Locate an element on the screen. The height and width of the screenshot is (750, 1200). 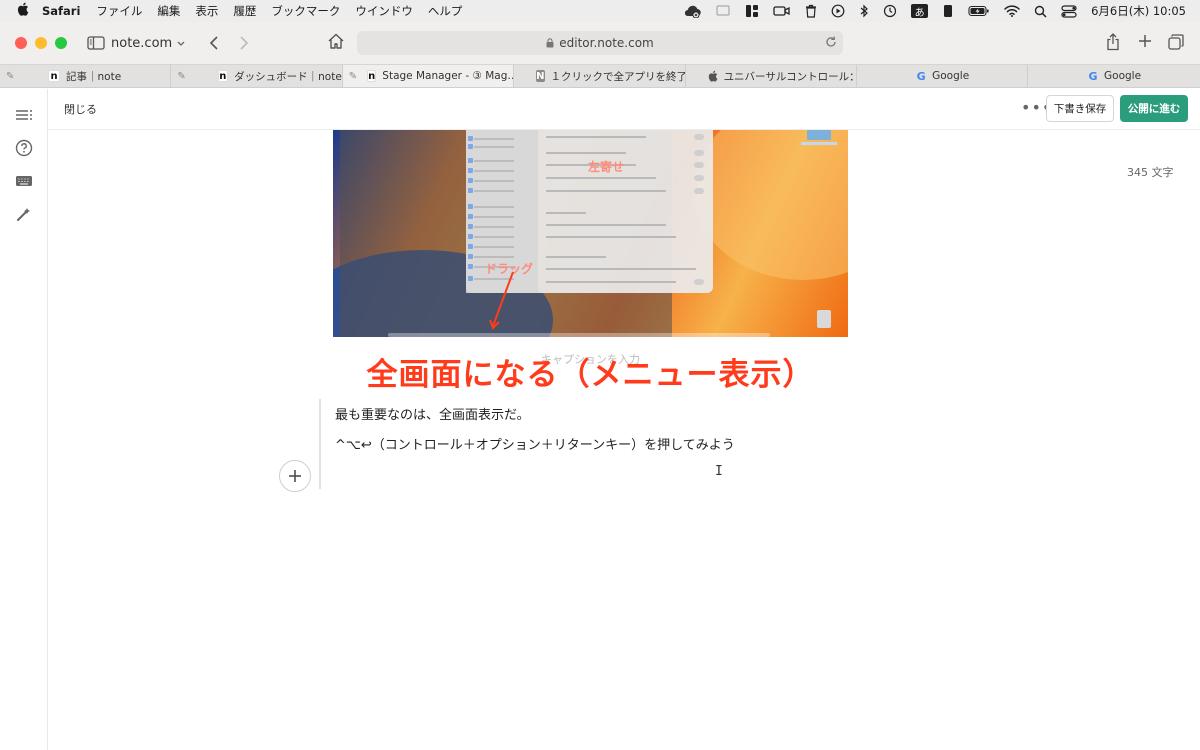
save-draft-button: 下書き保存 is located at coordinates (1080, 108).